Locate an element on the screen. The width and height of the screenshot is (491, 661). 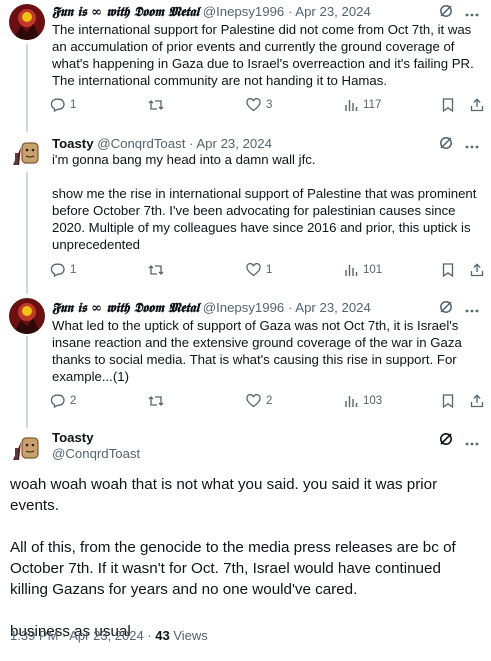
like-count: 3 is located at coordinates (269, 105).